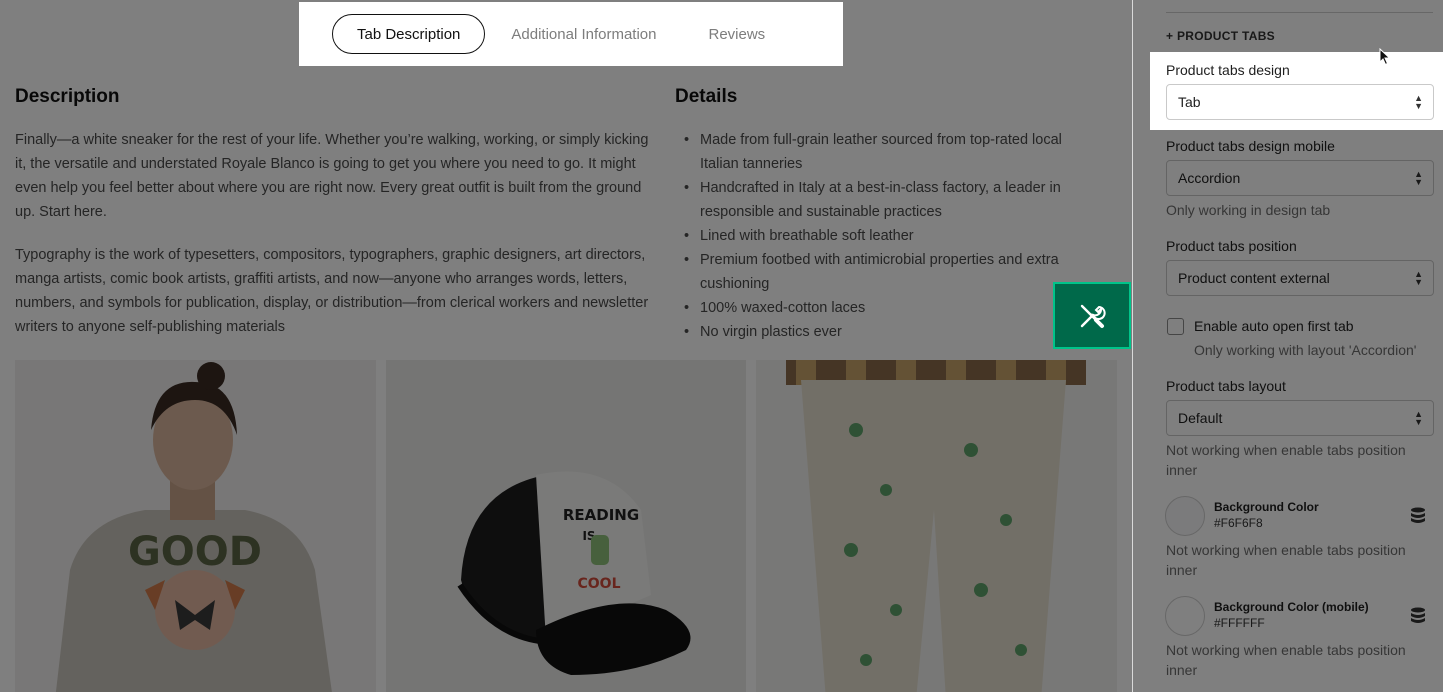  What do you see at coordinates (599, 584) in the screenshot?
I see `cap-text-bottom: COOL` at bounding box center [599, 584].